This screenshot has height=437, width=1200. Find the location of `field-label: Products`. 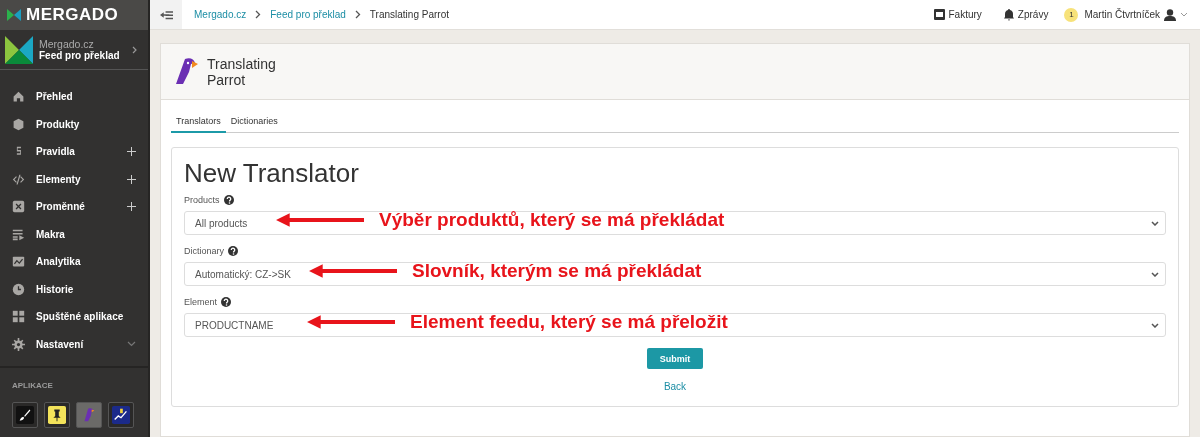

field-label: Products is located at coordinates (202, 200).